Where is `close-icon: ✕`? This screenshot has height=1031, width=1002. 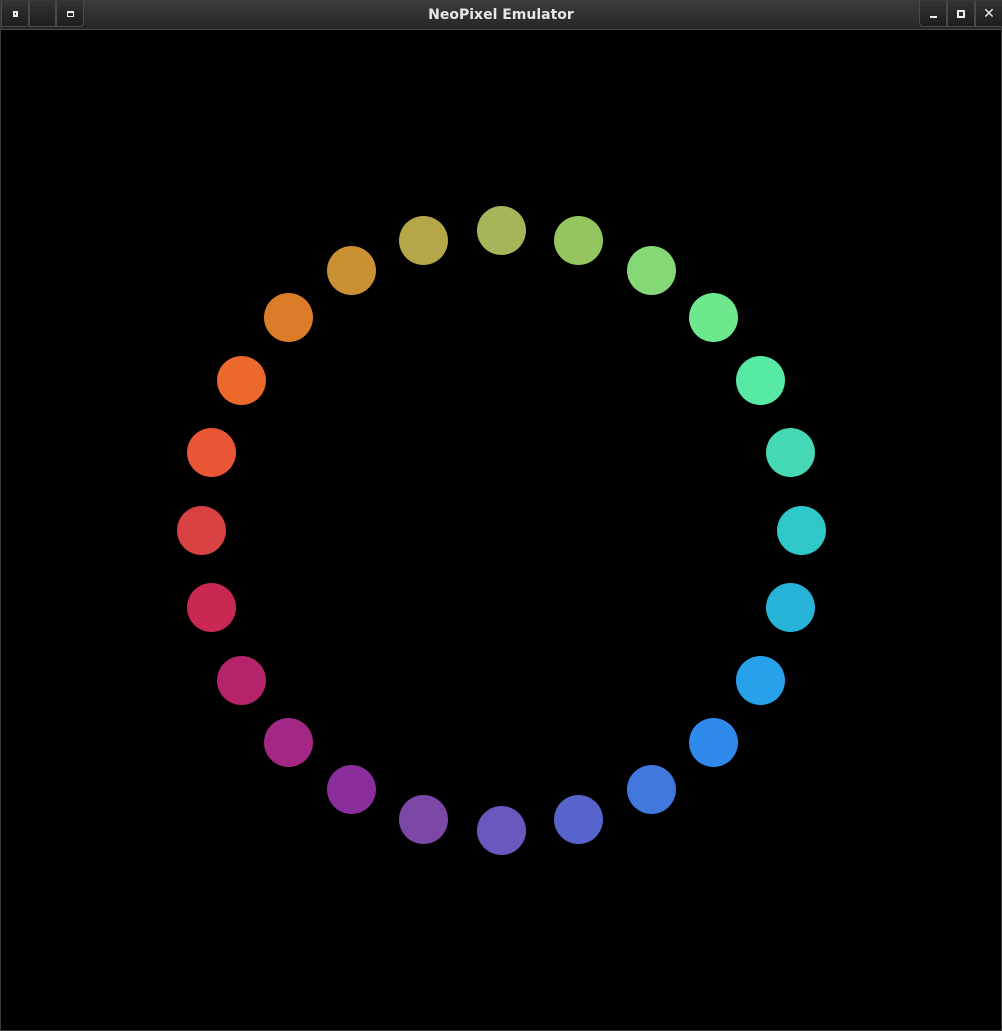 close-icon: ✕ is located at coordinates (989, 13).